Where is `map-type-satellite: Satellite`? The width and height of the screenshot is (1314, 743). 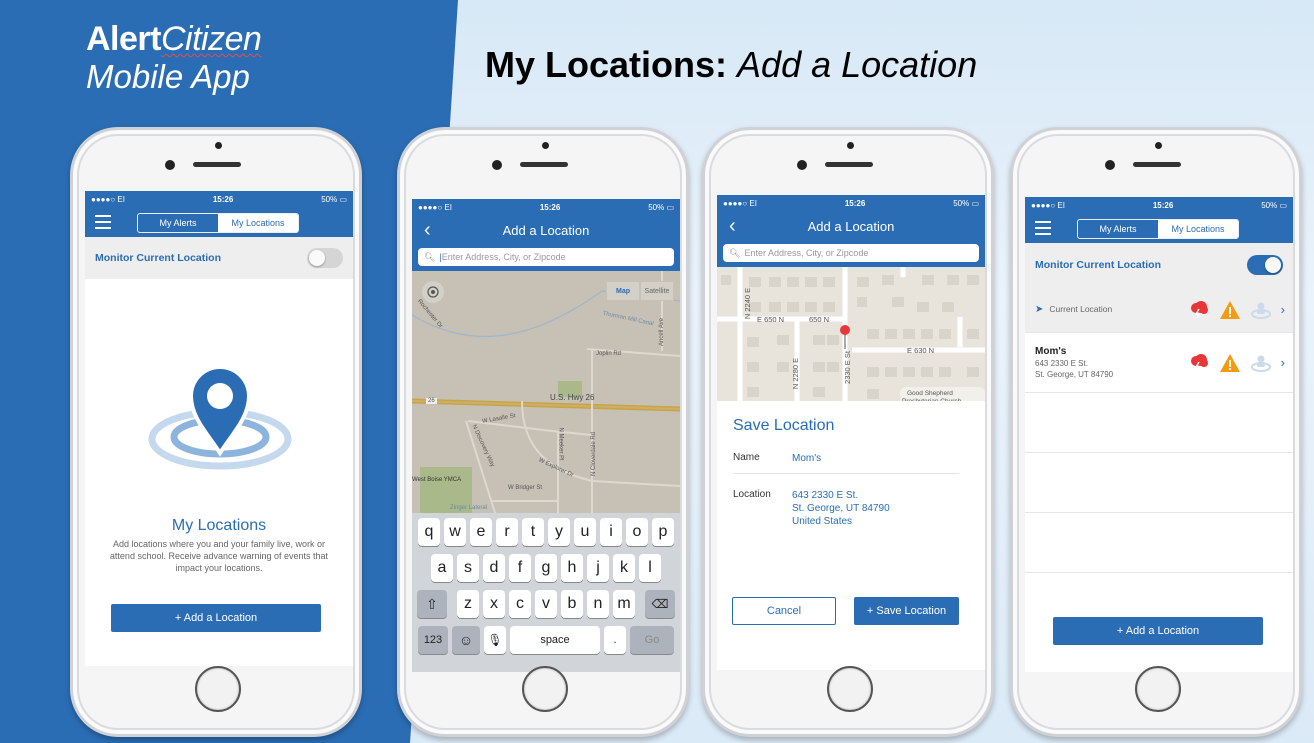
map-type-satellite: Satellite is located at coordinates (657, 291).